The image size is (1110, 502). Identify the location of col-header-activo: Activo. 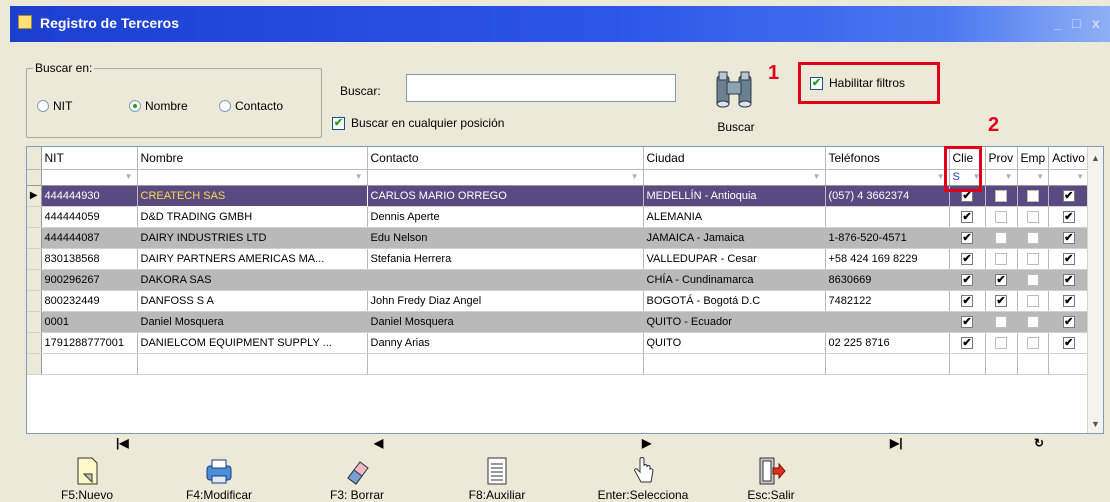
(1069, 158).